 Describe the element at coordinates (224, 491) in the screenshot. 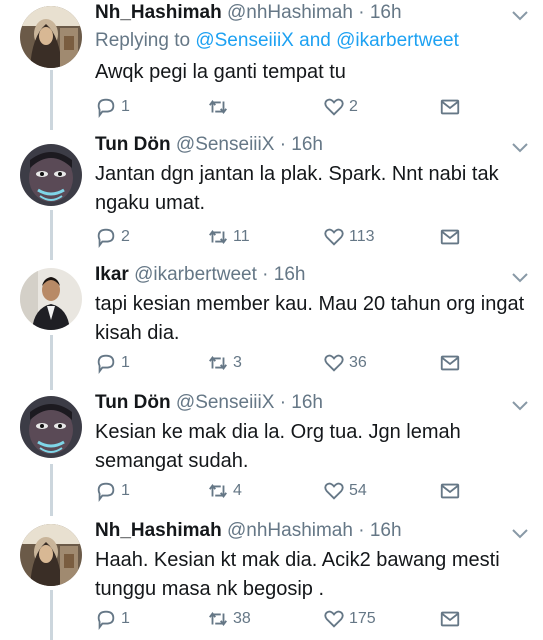

I see `retweet-button: 4` at that location.